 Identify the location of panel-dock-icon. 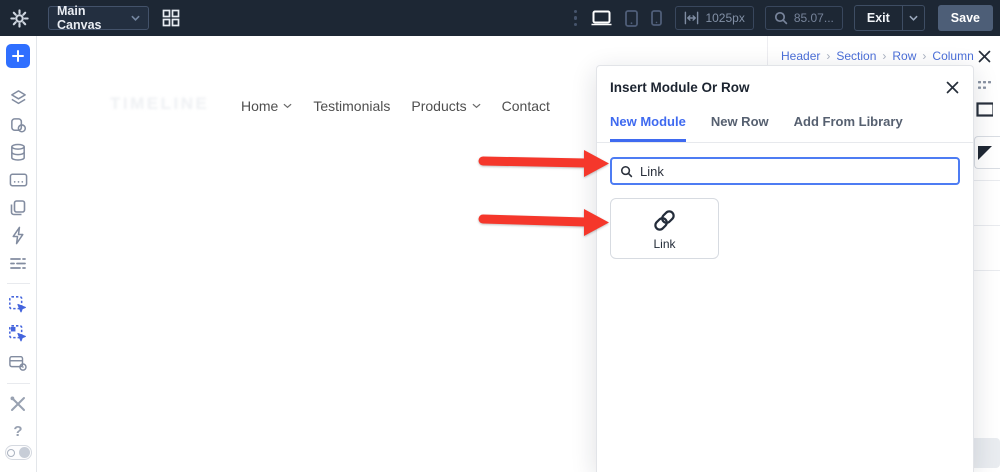
(985, 87).